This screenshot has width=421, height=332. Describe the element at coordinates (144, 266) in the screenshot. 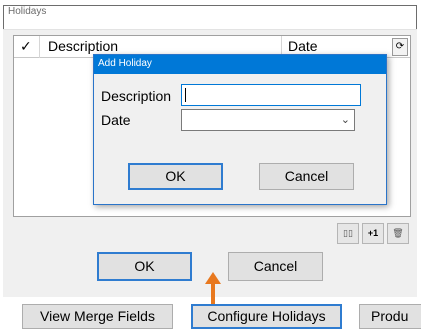

I see `holidays-ok-button: OK` at that location.